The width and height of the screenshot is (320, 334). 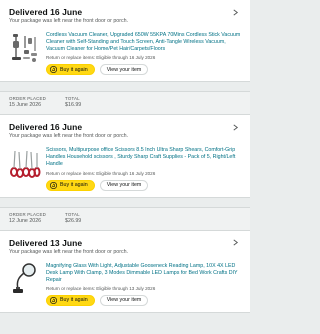 I want to click on order-total-value: $26.99, so click(x=73, y=220).